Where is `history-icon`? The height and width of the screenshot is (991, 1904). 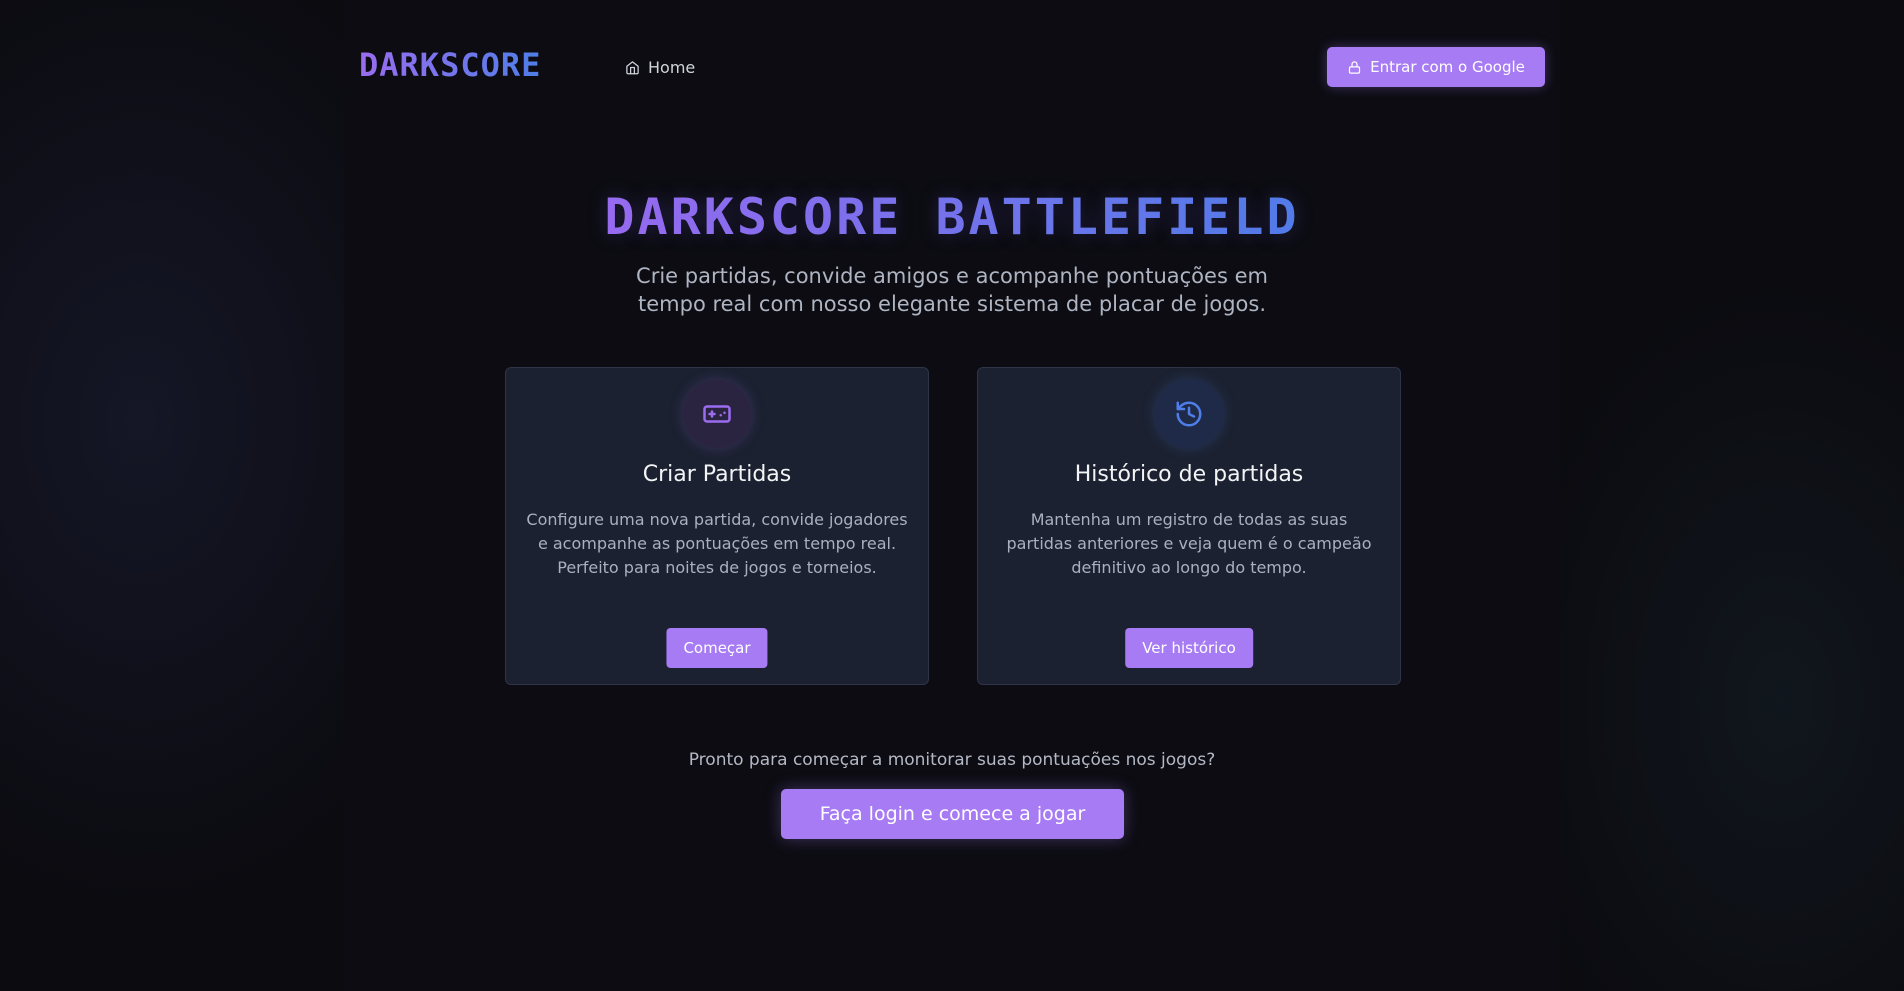
history-icon is located at coordinates (1189, 414).